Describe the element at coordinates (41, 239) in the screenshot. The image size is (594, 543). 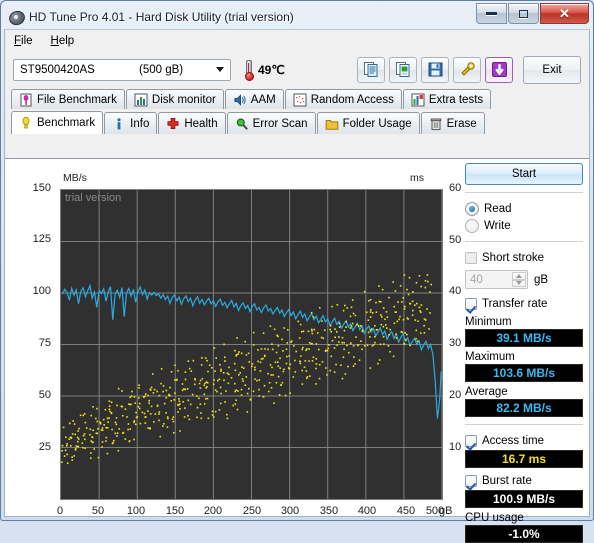
I see `y-tick-125: 125` at that location.